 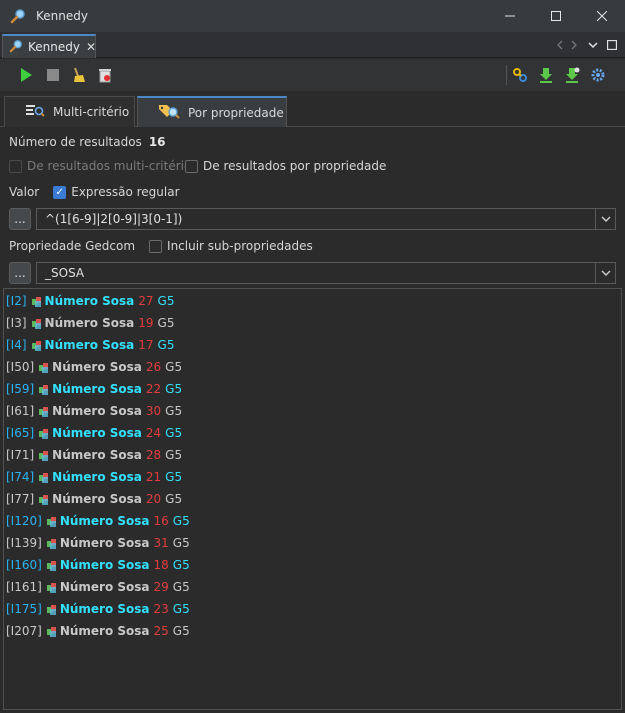 What do you see at coordinates (65, 273) in the screenshot?
I see `property-text: _SOSA` at bounding box center [65, 273].